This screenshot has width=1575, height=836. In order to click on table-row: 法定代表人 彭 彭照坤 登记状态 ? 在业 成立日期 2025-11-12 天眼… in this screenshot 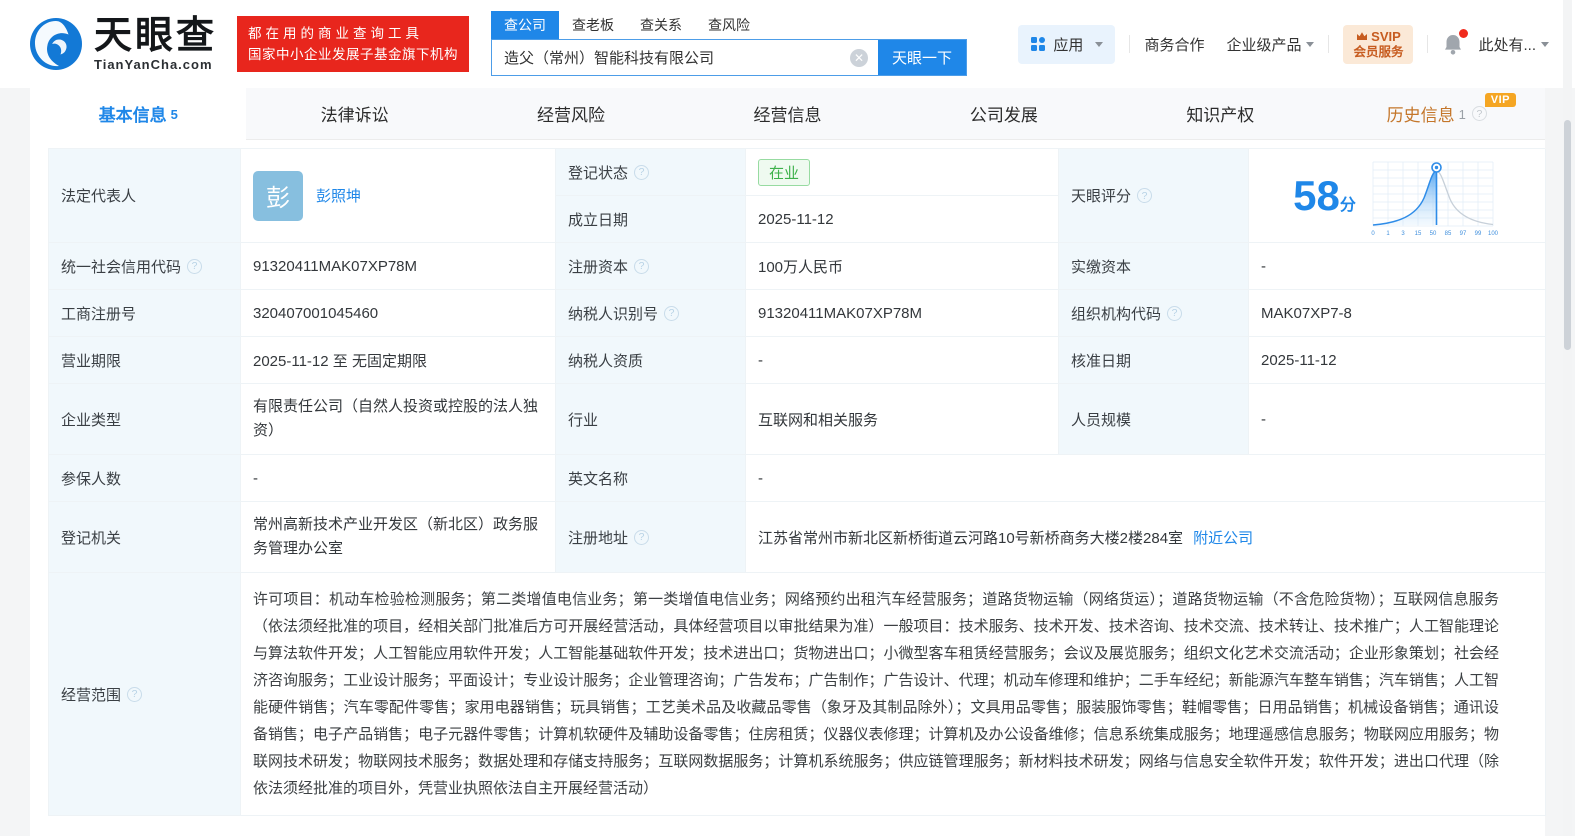, I will do `click(797, 196)`.